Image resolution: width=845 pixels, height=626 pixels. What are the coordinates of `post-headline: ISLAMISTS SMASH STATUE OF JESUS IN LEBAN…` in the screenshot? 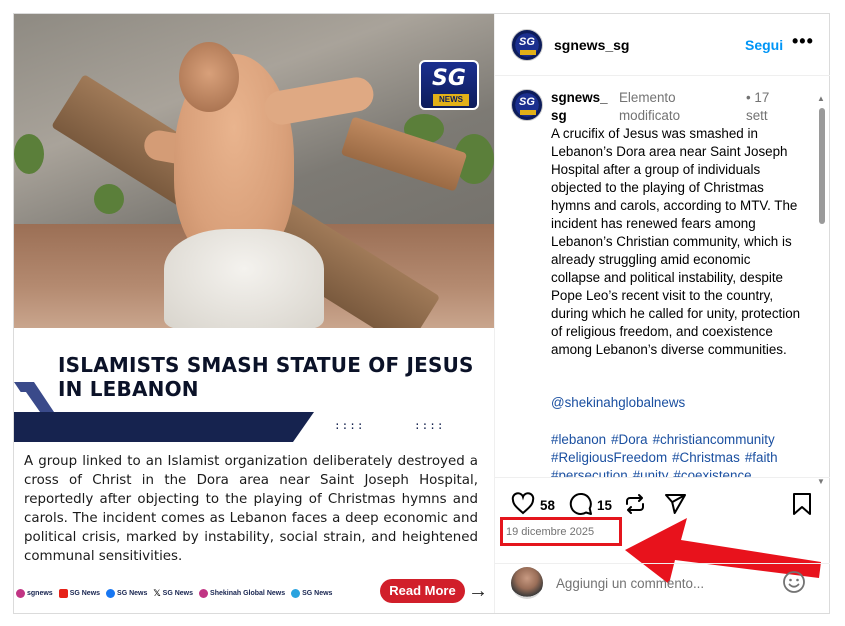 It's located at (266, 377).